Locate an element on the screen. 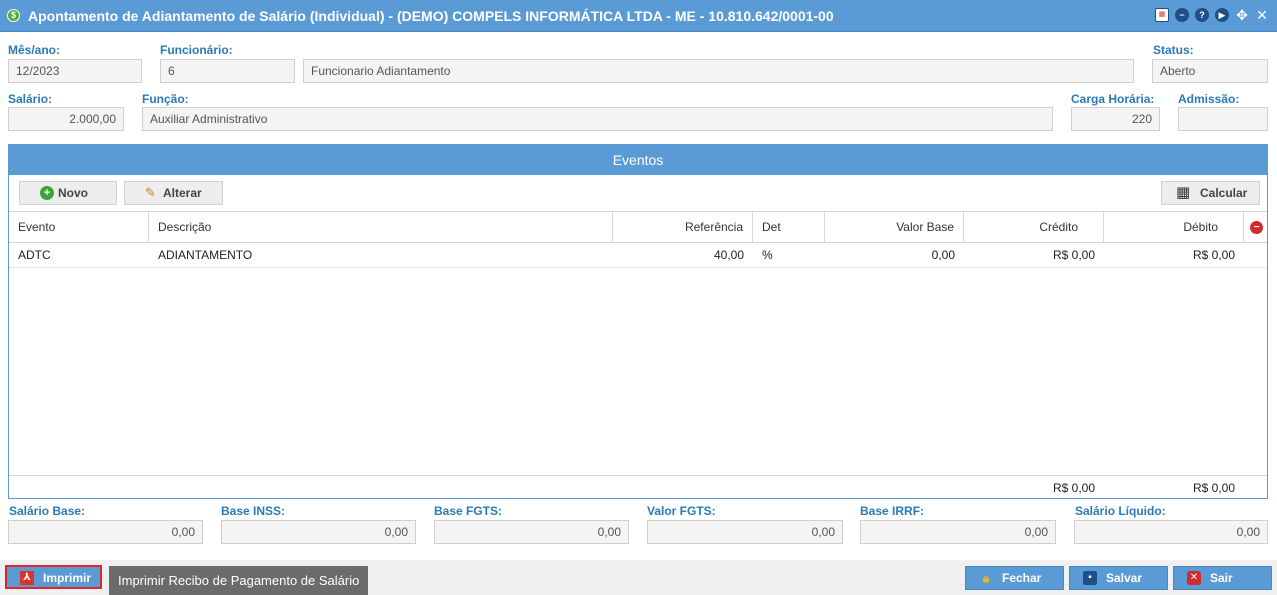 The image size is (1277, 595). calcular-button: ▦ Calcular is located at coordinates (1210, 193).